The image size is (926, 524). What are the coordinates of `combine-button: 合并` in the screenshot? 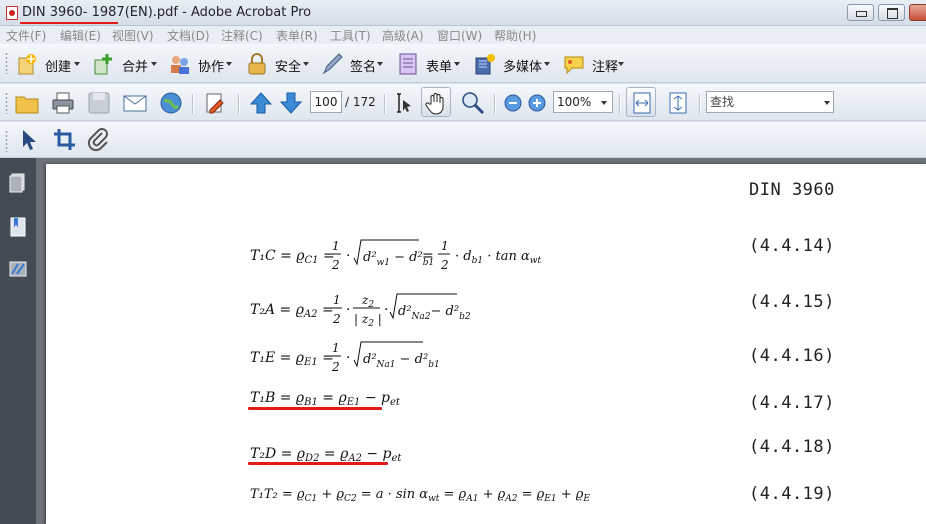 It's located at (125, 64).